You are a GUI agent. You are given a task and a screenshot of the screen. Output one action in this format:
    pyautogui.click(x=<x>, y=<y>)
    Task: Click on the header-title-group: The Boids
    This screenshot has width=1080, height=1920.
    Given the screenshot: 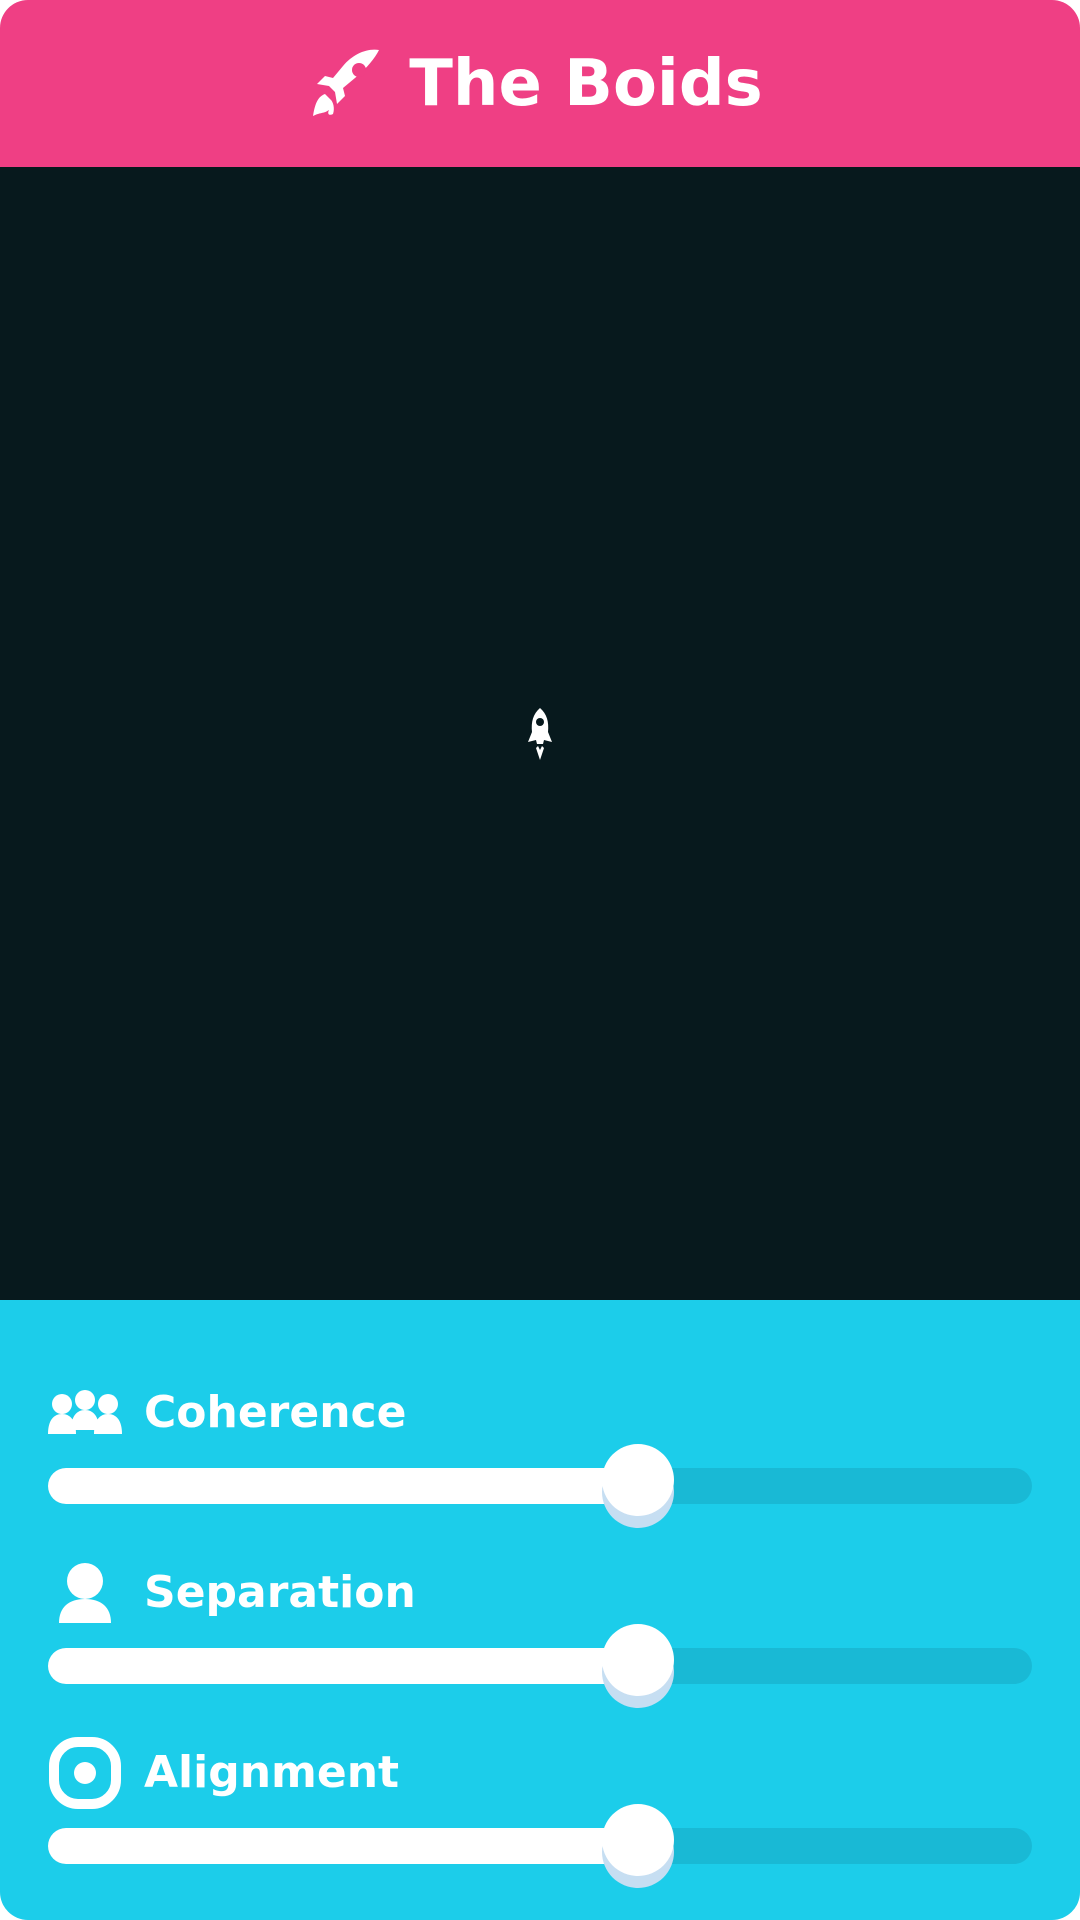 What is the action you would take?
    pyautogui.click(x=535, y=84)
    